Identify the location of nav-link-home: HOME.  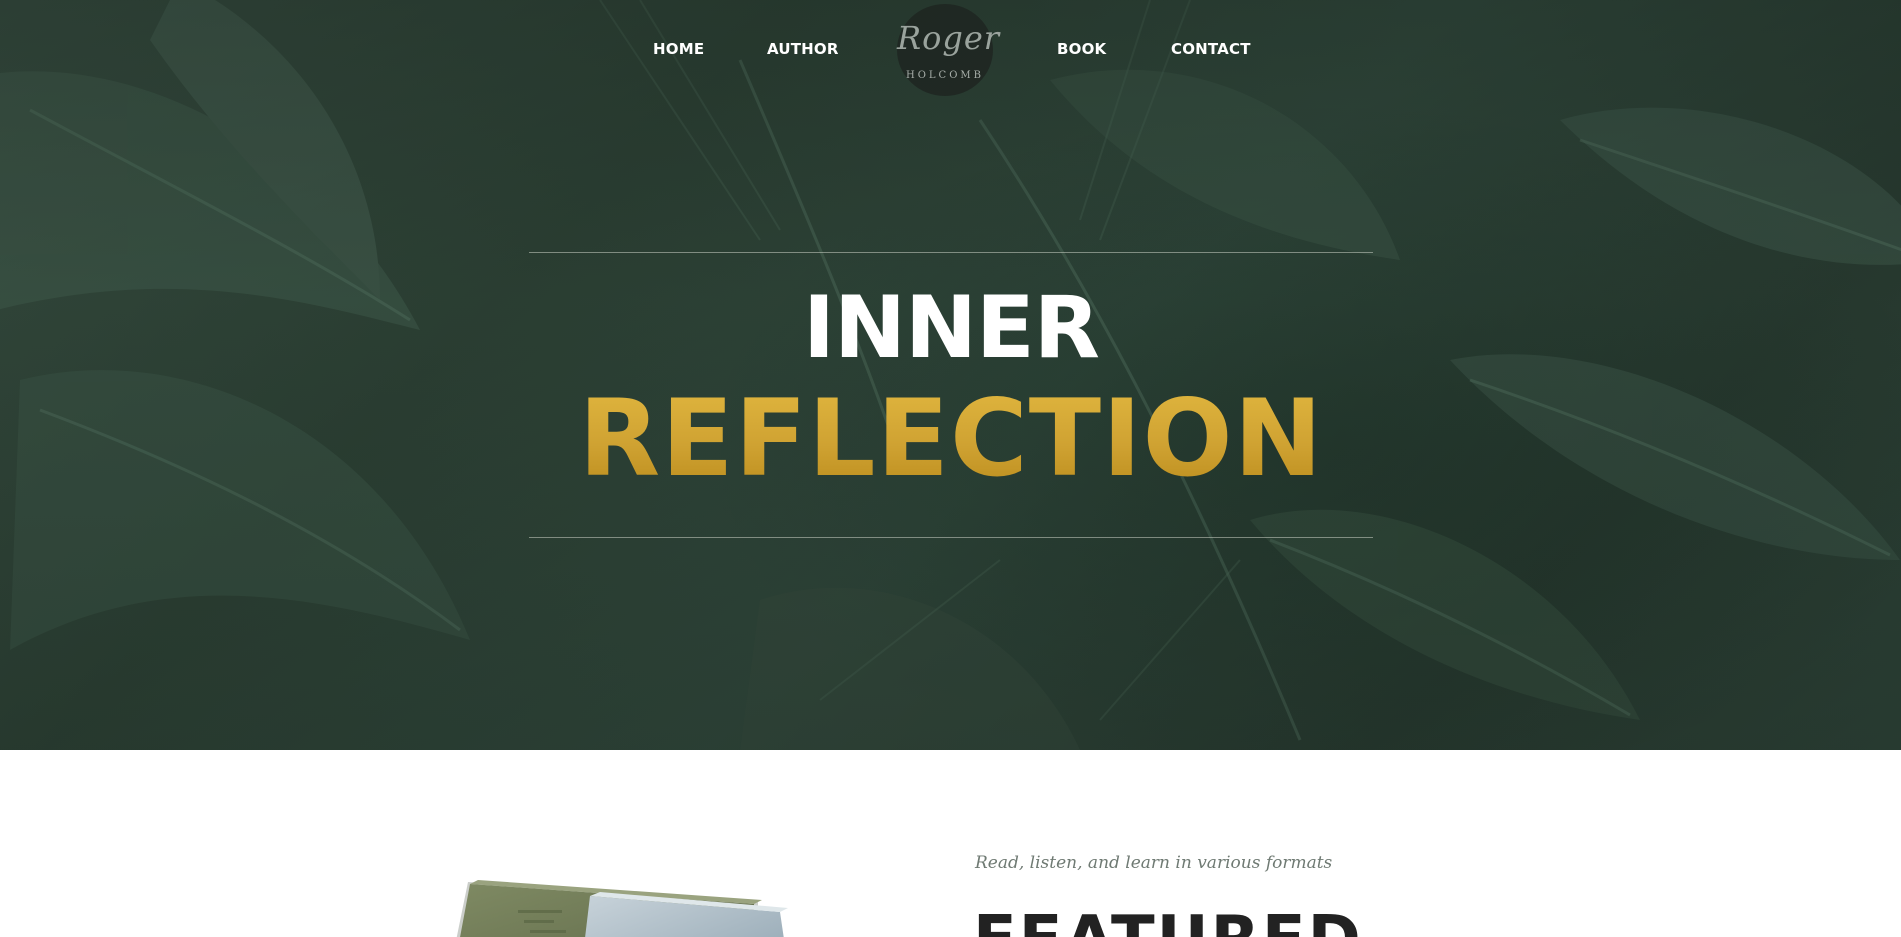
(678, 49).